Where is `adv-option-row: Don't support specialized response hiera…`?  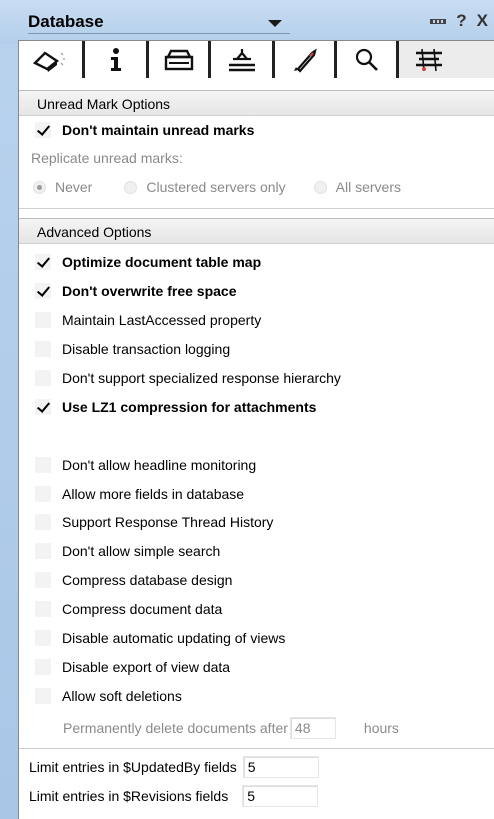
adv-option-row: Don't support specialized response hiera… is located at coordinates (180, 378).